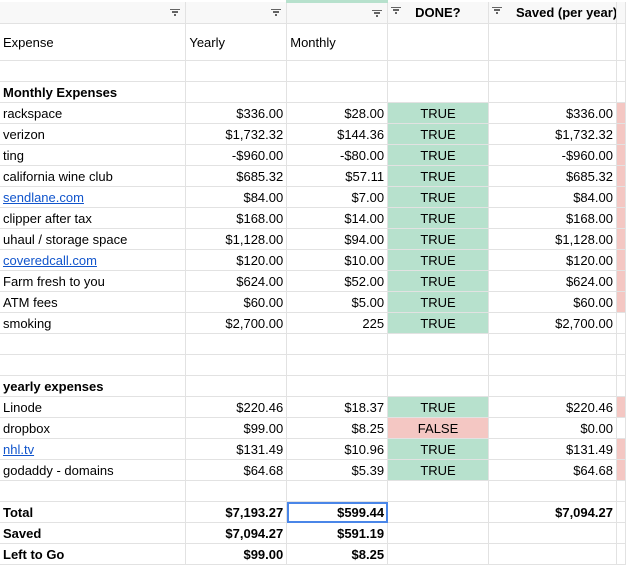 The height and width of the screenshot is (565, 626). Describe the element at coordinates (93, 428) in the screenshot. I see `expense-name: dropbox` at that location.